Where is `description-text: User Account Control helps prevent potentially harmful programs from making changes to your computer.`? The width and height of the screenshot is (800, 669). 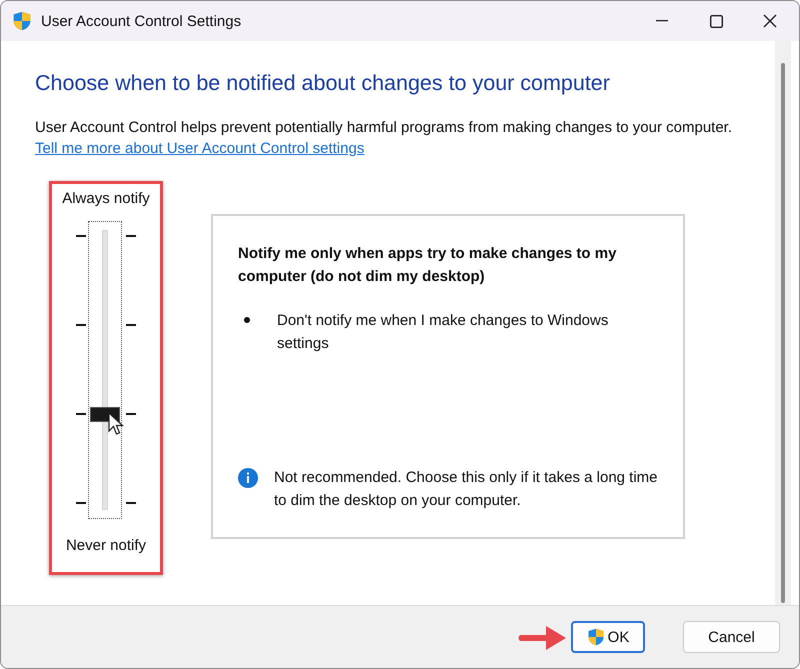 description-text: User Account Control helps prevent potentially harmful programs from making changes to your computer. is located at coordinates (384, 128).